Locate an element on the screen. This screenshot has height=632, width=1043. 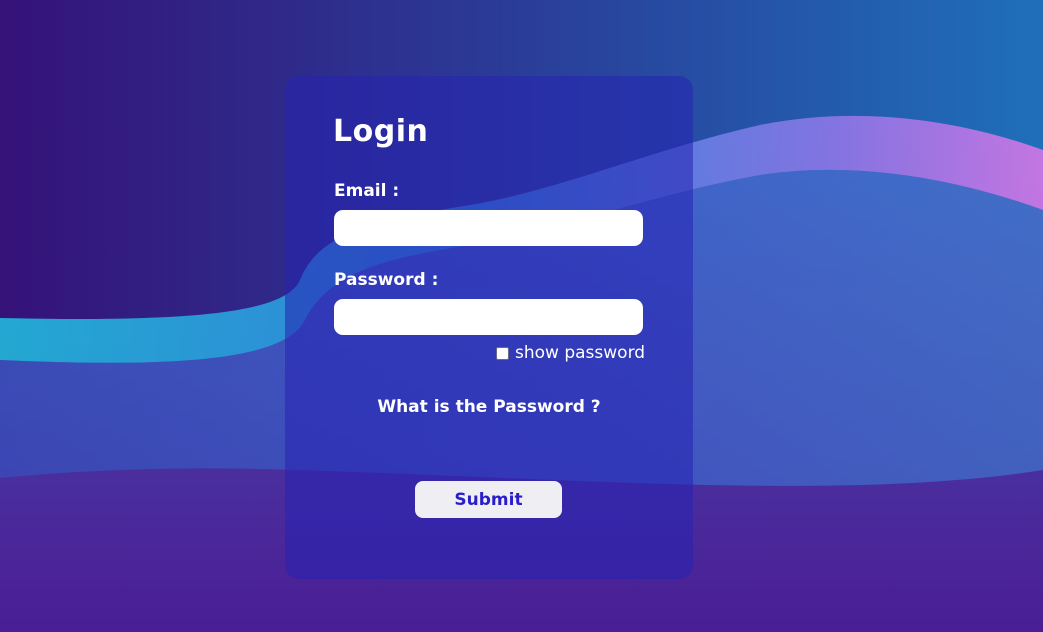
password-input is located at coordinates (488, 317).